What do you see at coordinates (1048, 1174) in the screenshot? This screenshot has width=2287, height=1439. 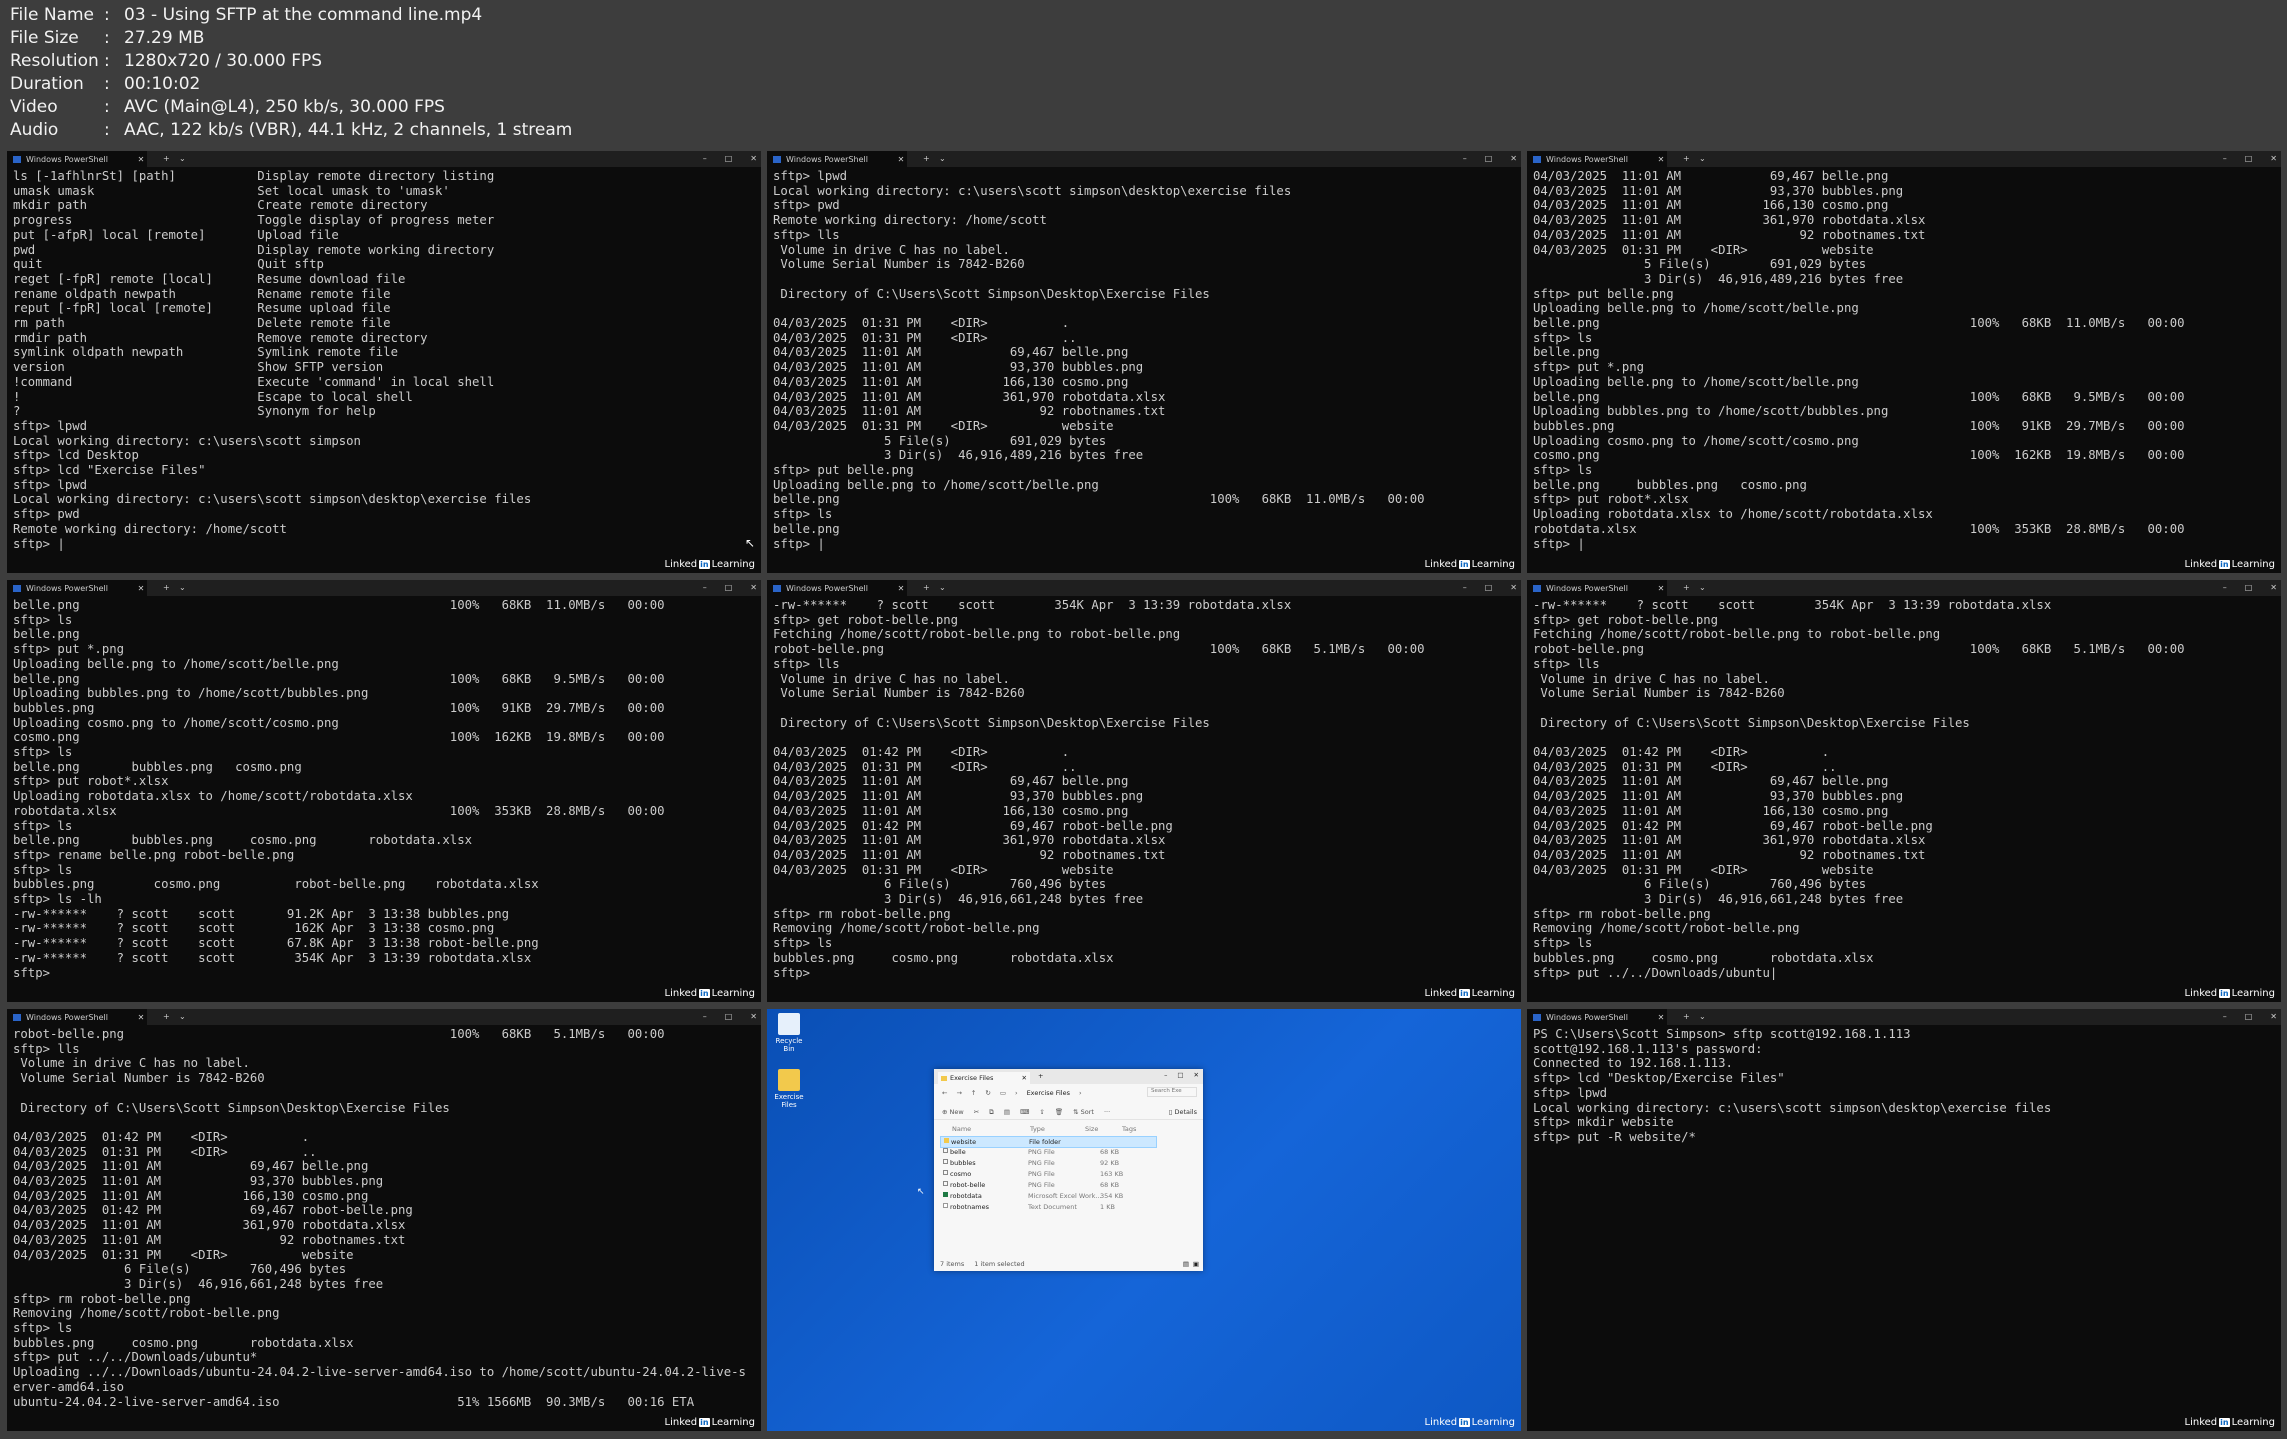 I see `file-row: cosmo PNG File 163 KB` at bounding box center [1048, 1174].